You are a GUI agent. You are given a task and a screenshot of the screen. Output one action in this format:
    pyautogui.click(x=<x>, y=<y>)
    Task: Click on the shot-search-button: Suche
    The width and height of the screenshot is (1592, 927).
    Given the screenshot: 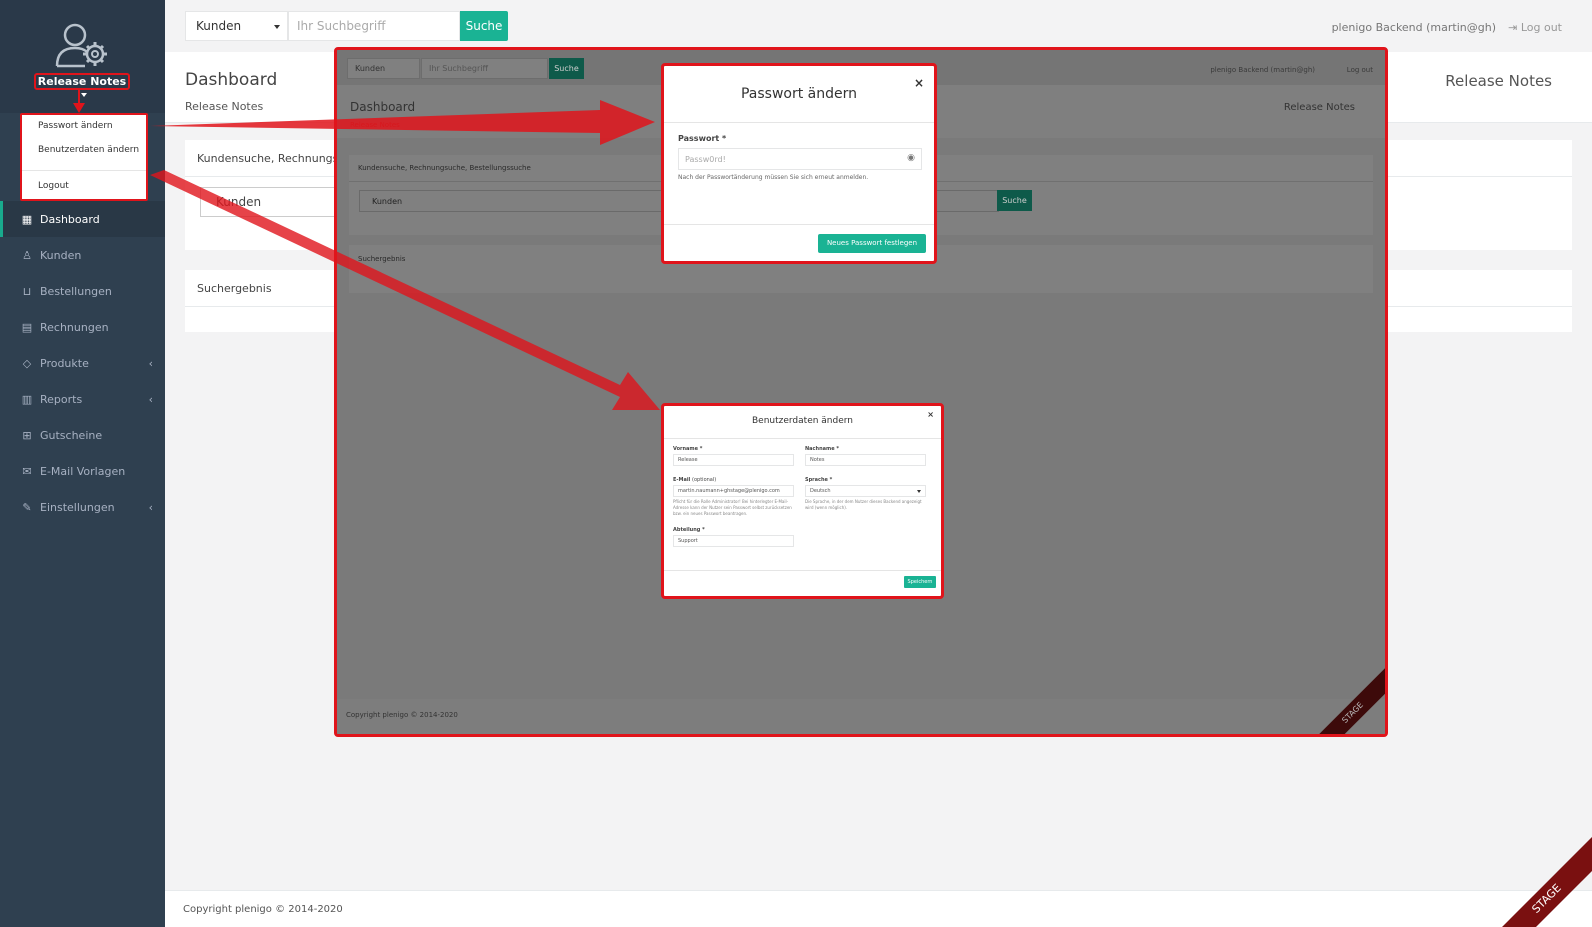 What is the action you would take?
    pyautogui.click(x=566, y=68)
    